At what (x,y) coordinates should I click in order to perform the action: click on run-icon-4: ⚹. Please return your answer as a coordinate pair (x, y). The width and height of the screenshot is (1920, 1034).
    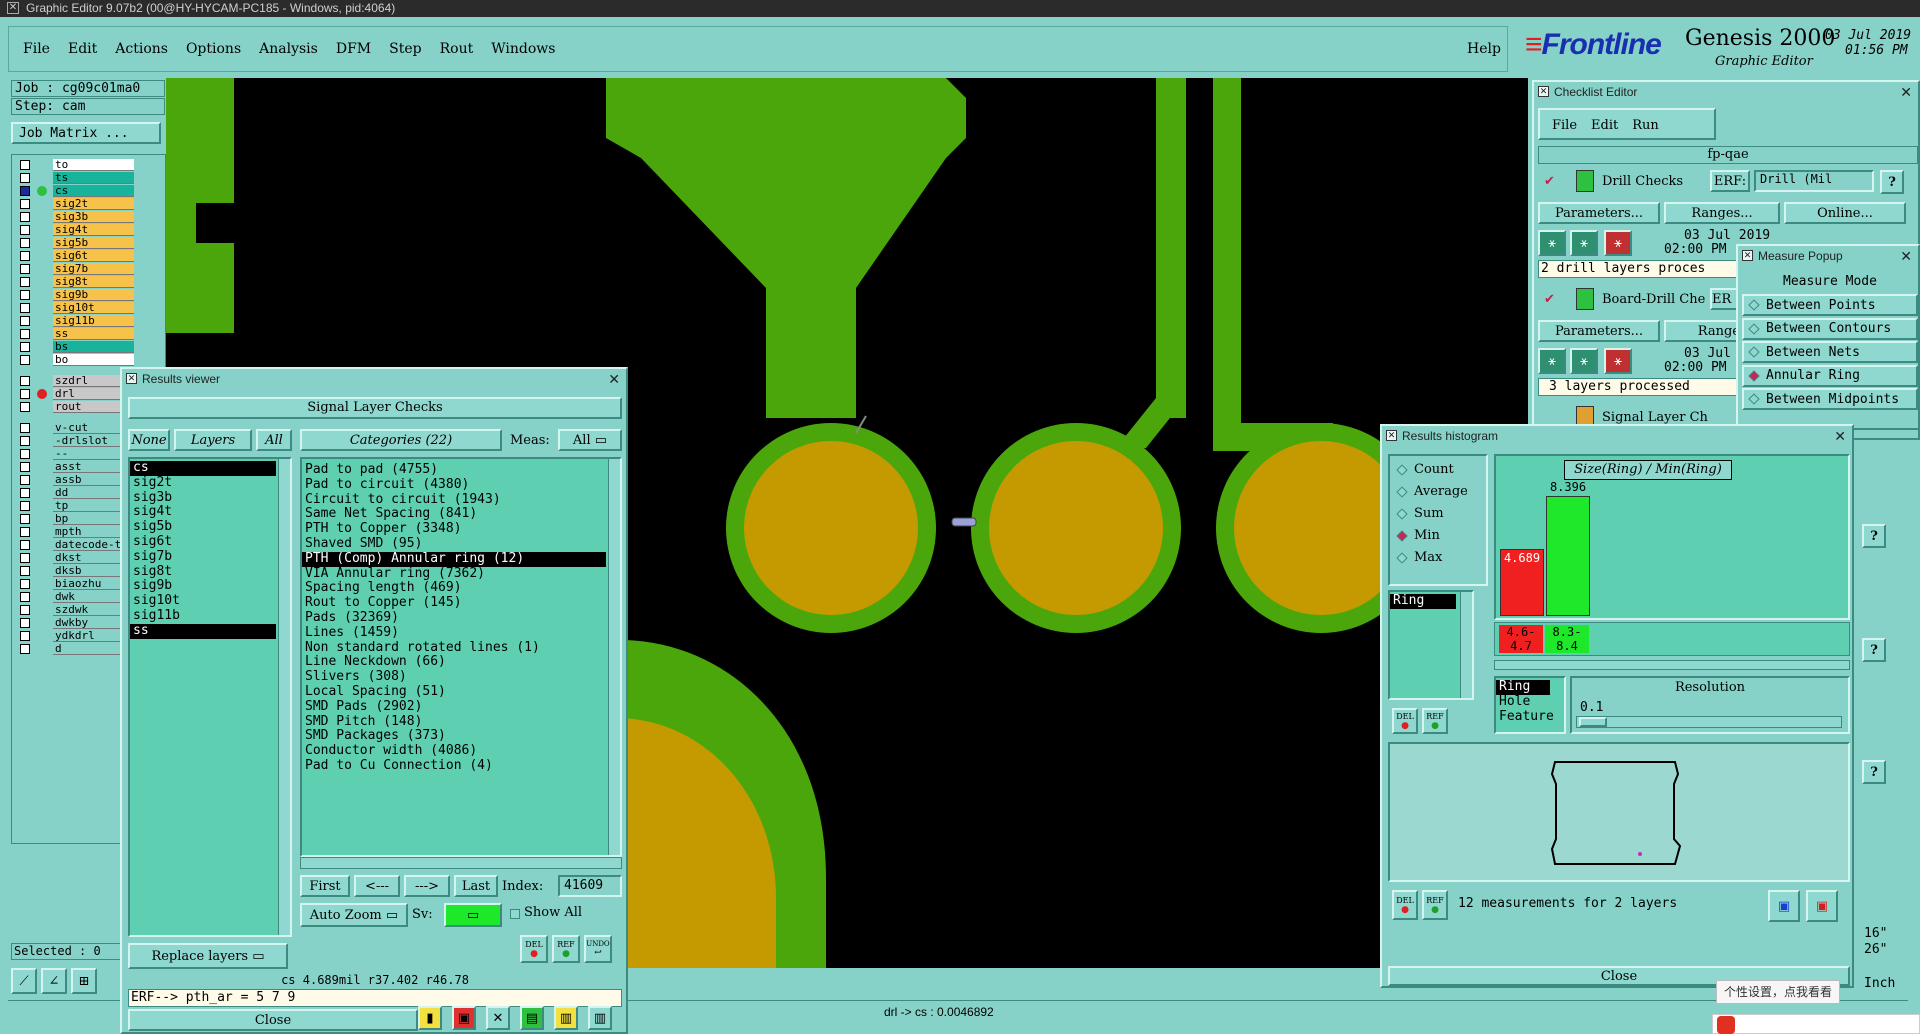
    Looking at the image, I should click on (1552, 361).